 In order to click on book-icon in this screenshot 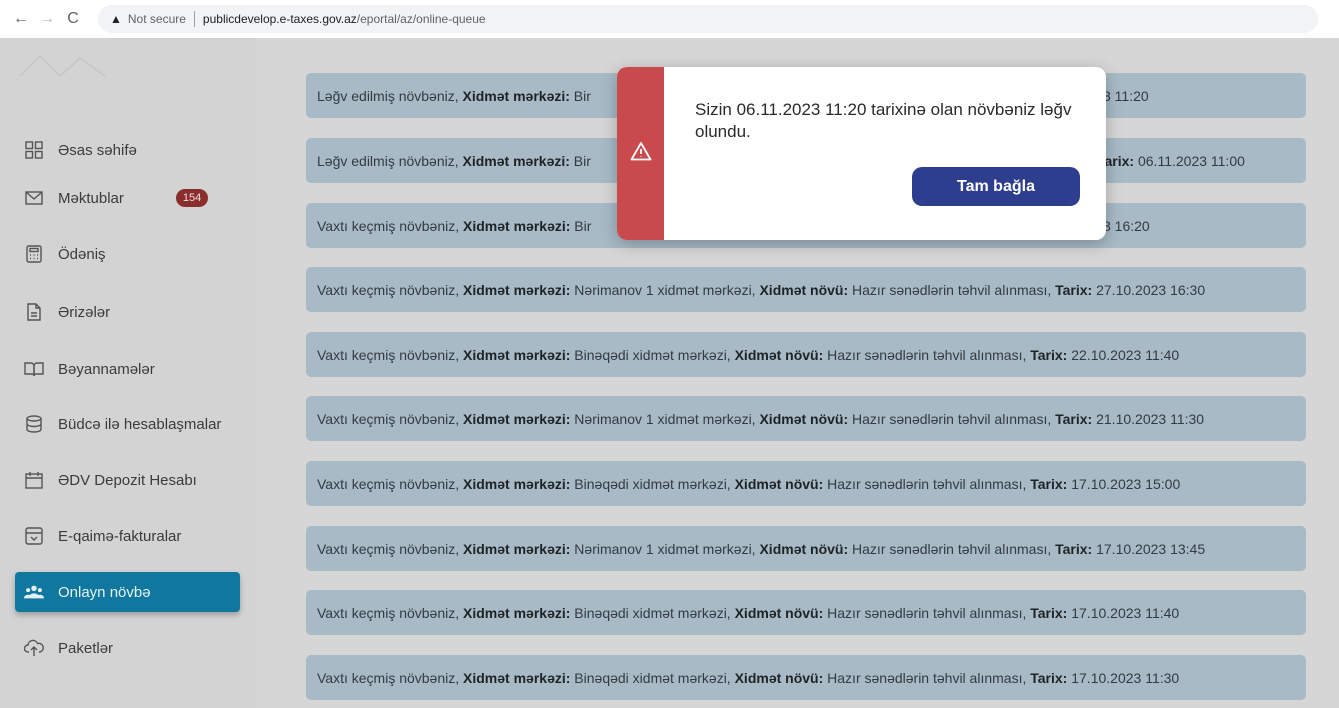, I will do `click(34, 369)`.